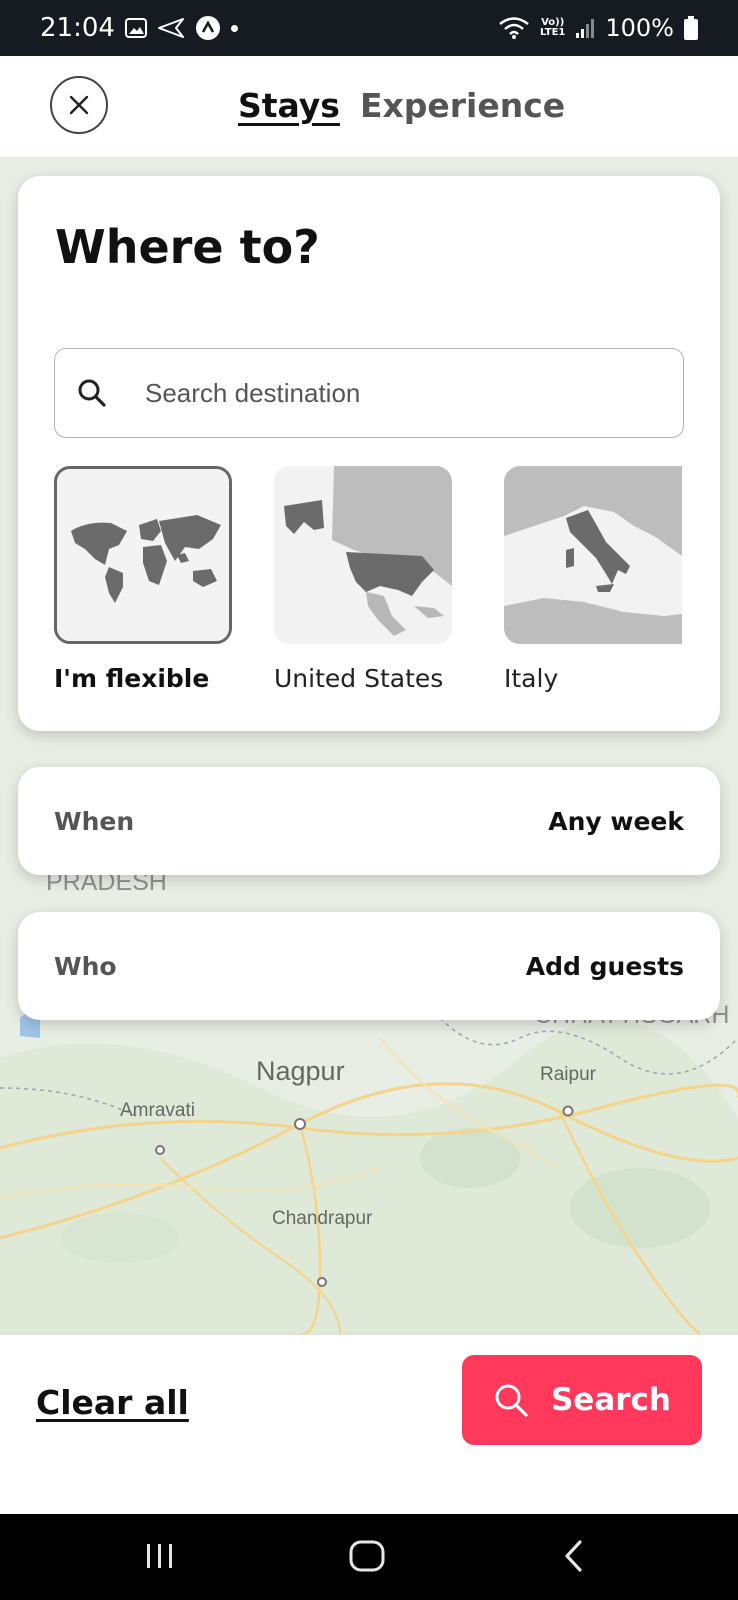  What do you see at coordinates (369, 1424) in the screenshot?
I see `bottom-bar: Clear all Search` at bounding box center [369, 1424].